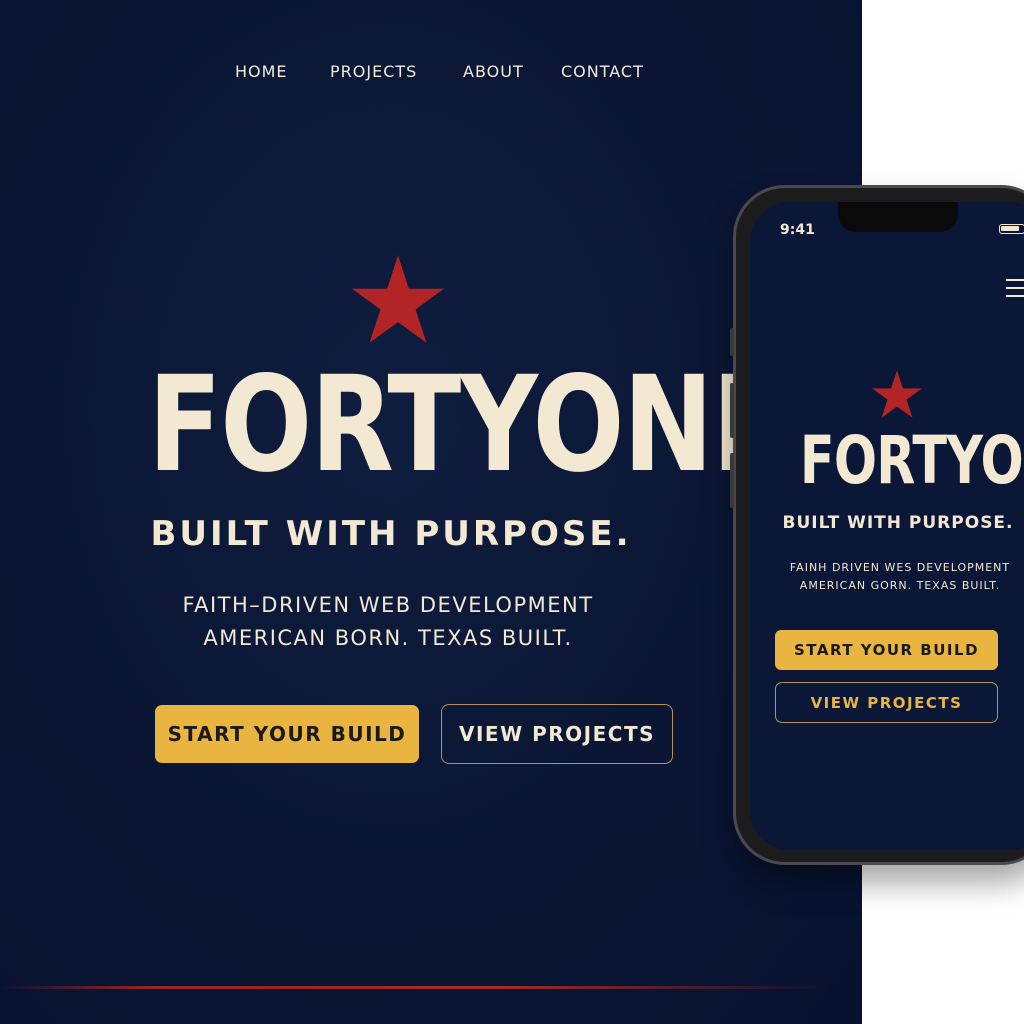  I want to click on phone-mute-switch, so click(732, 342).